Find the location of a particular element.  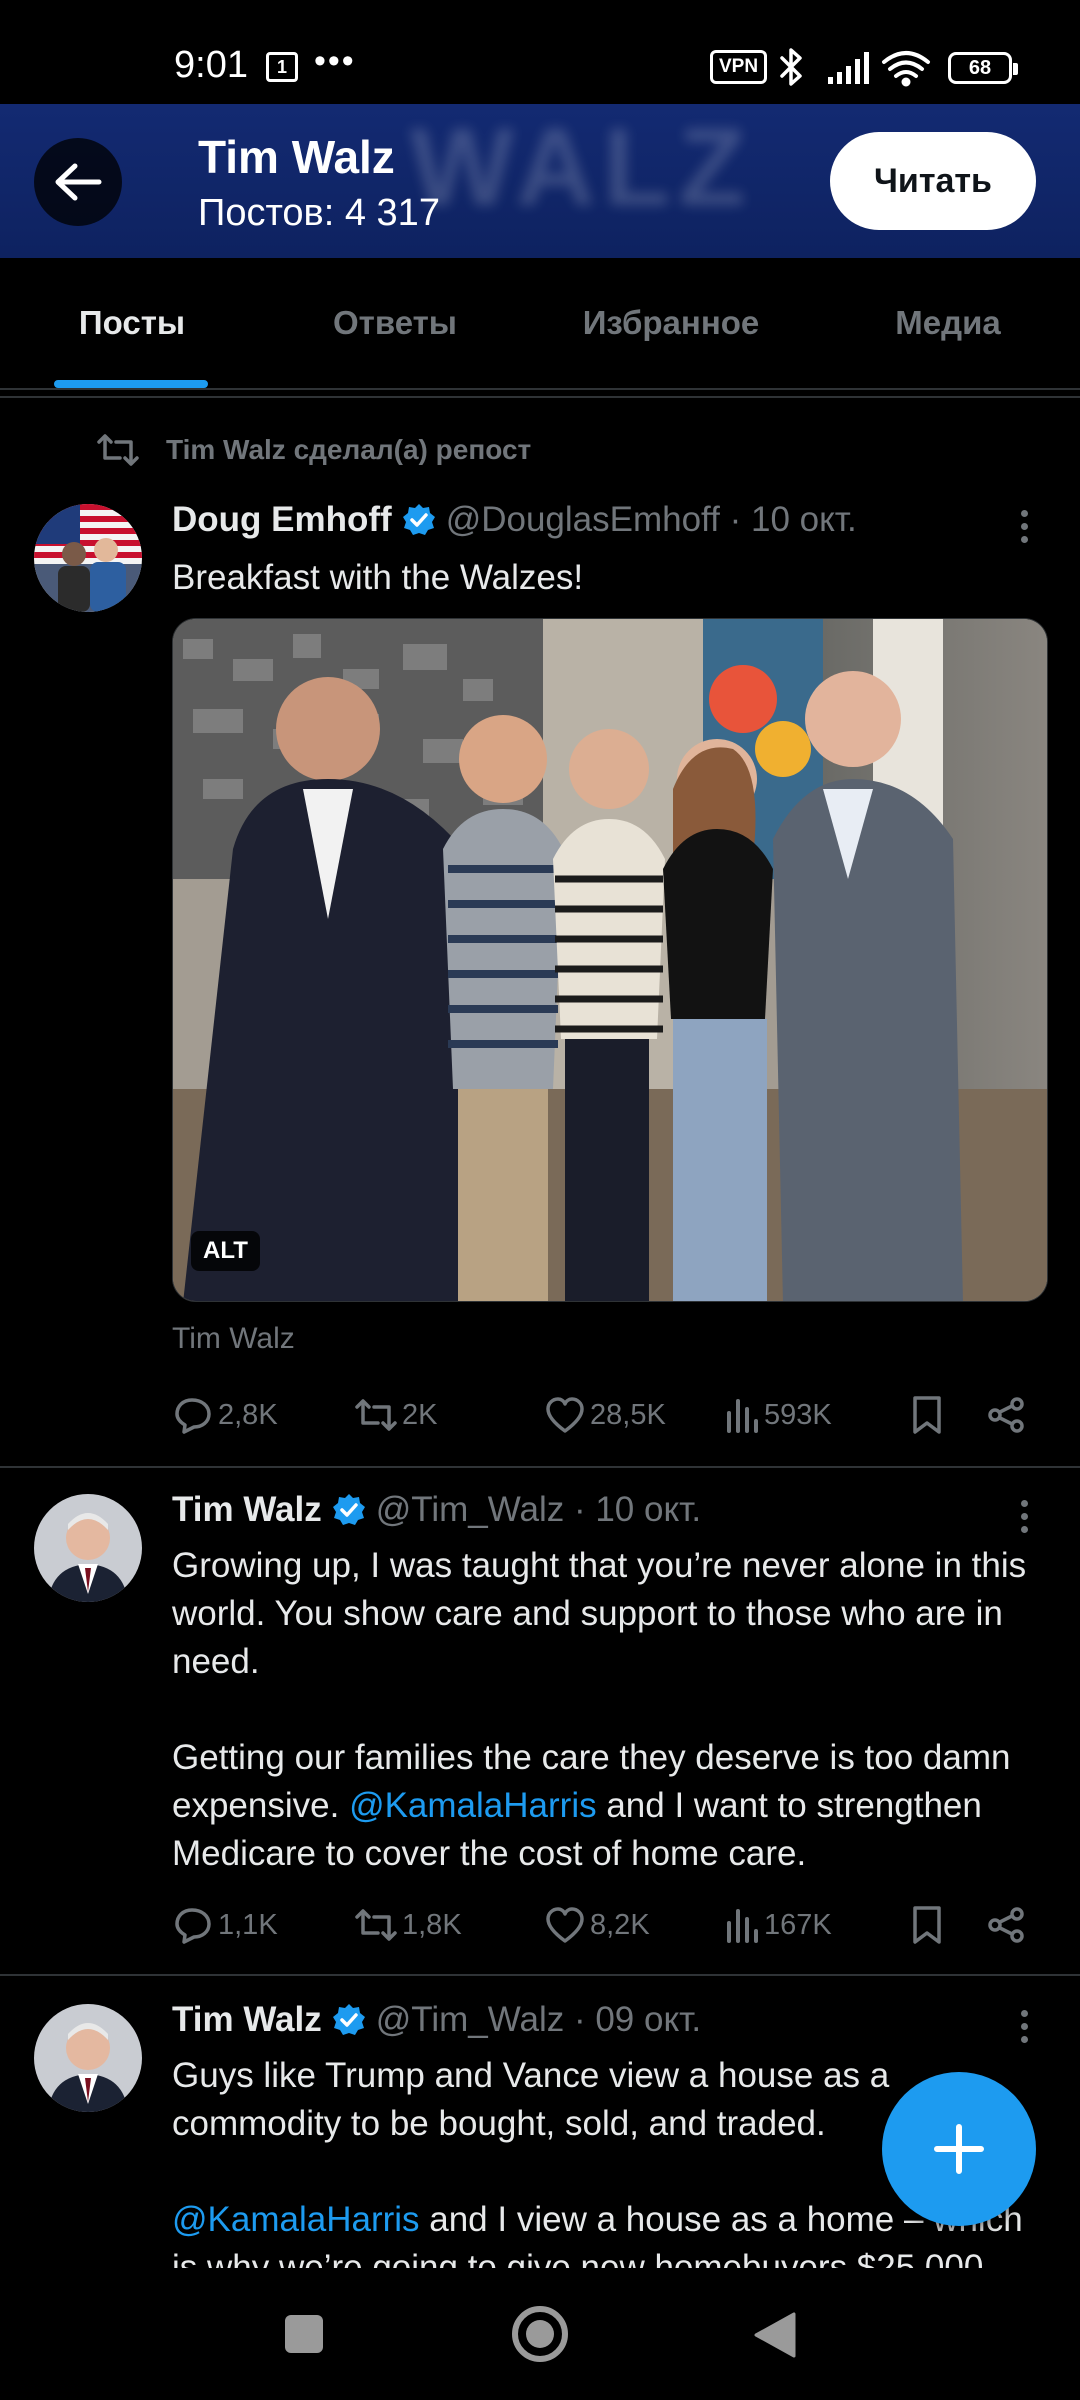

compose-post-button is located at coordinates (959, 2149).